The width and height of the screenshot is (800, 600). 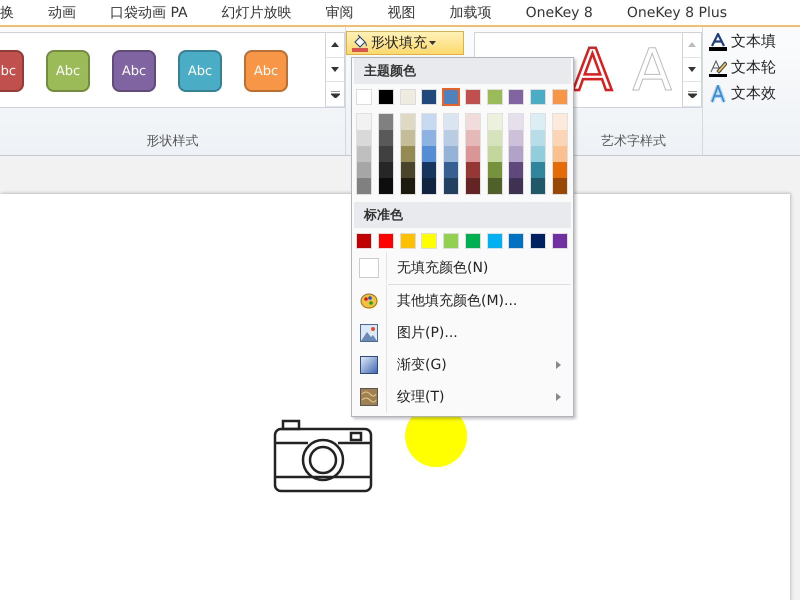 What do you see at coordinates (134, 71) in the screenshot?
I see `shape-style-swatch: Abc` at bounding box center [134, 71].